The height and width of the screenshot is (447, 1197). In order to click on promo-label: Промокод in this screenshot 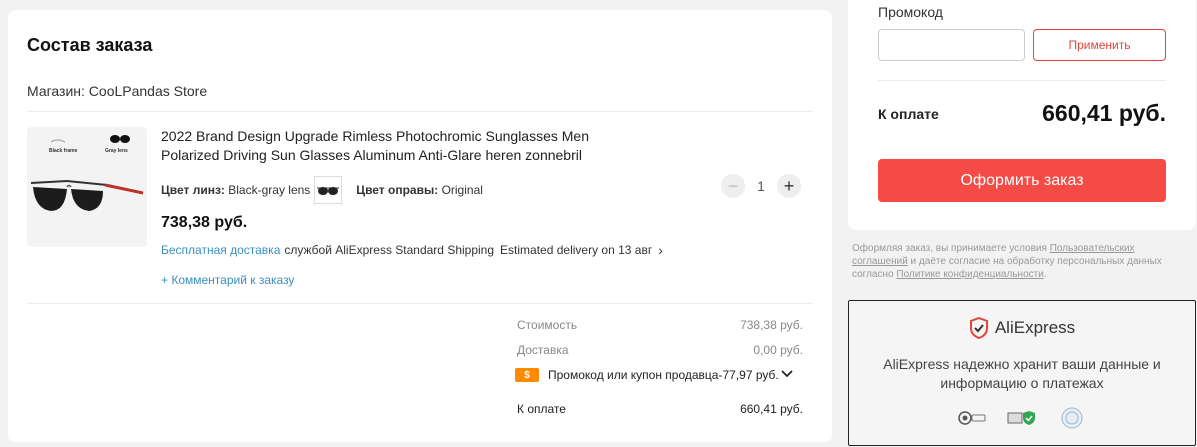, I will do `click(910, 12)`.